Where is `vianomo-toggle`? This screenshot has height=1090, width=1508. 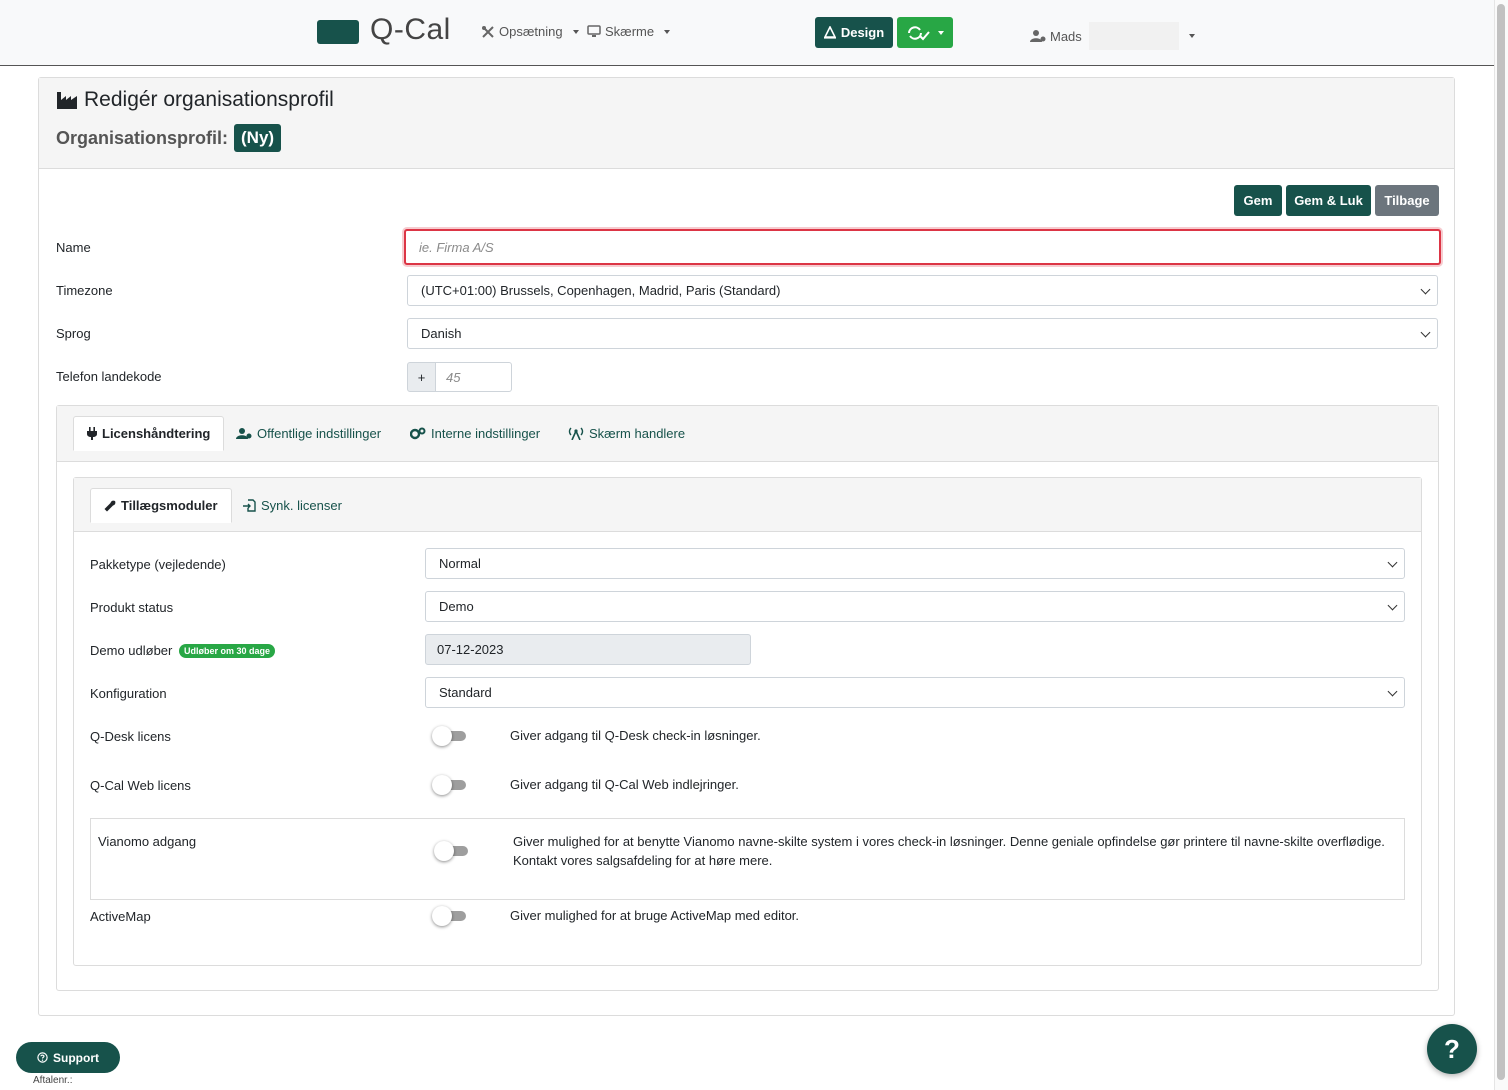
vianomo-toggle is located at coordinates (452, 850).